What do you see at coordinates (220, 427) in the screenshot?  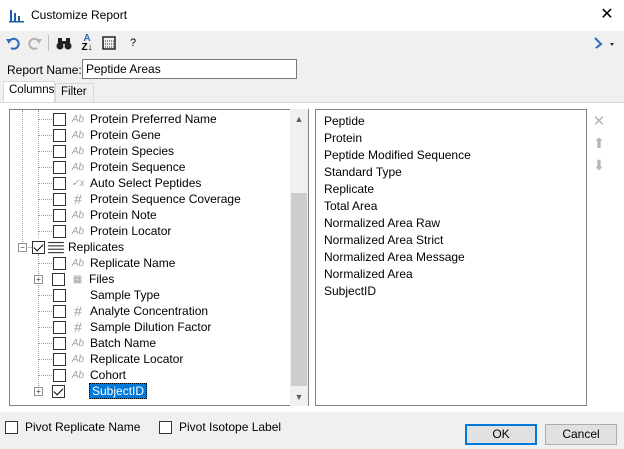 I see `pivot-isotope-option: Pivot Isotope Label` at bounding box center [220, 427].